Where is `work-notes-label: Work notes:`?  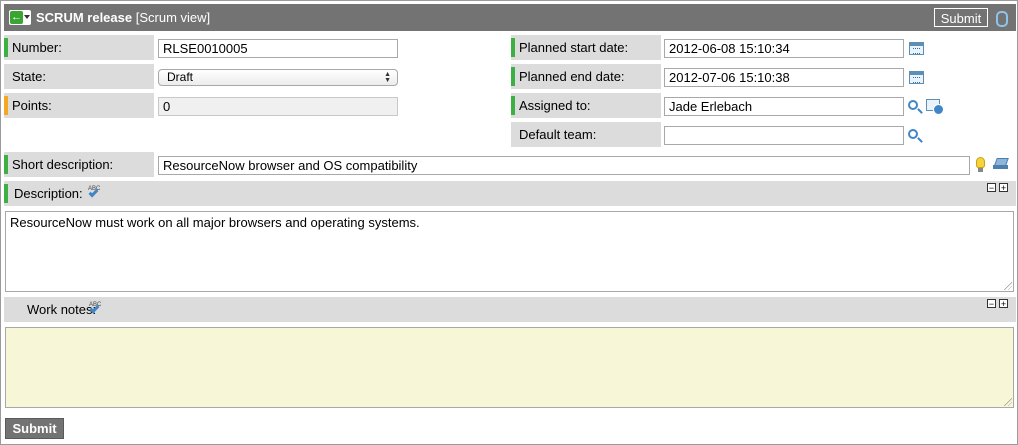 work-notes-label: Work notes: is located at coordinates (62, 309).